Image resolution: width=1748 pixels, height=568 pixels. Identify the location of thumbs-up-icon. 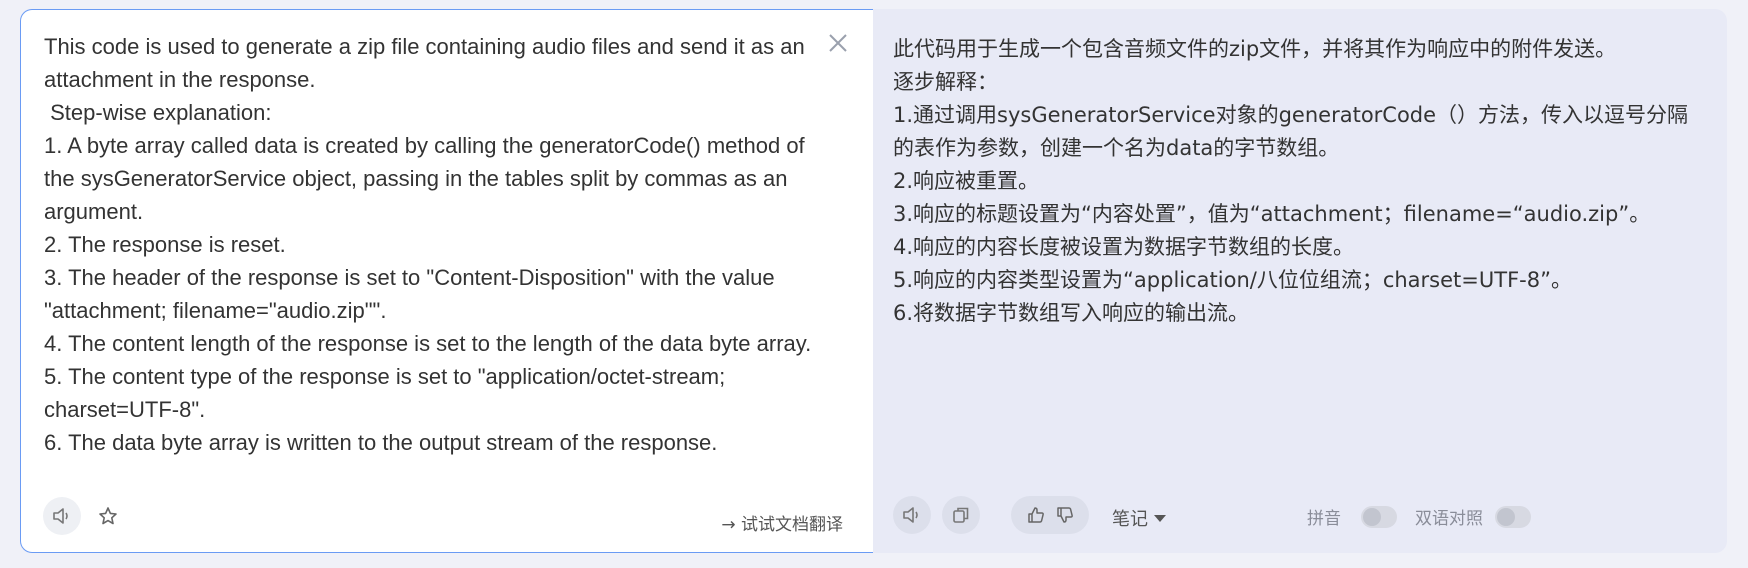
(1036, 515).